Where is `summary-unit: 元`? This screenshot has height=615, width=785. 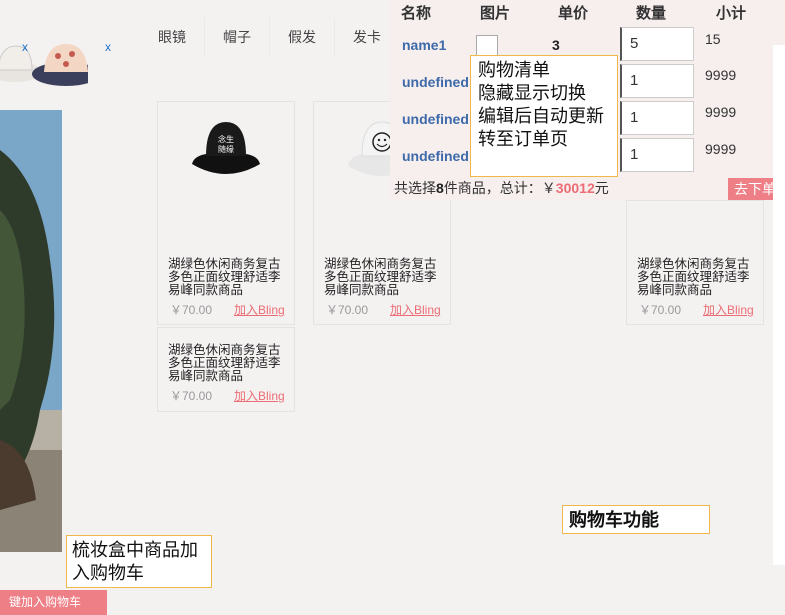 summary-unit: 元 is located at coordinates (601, 188).